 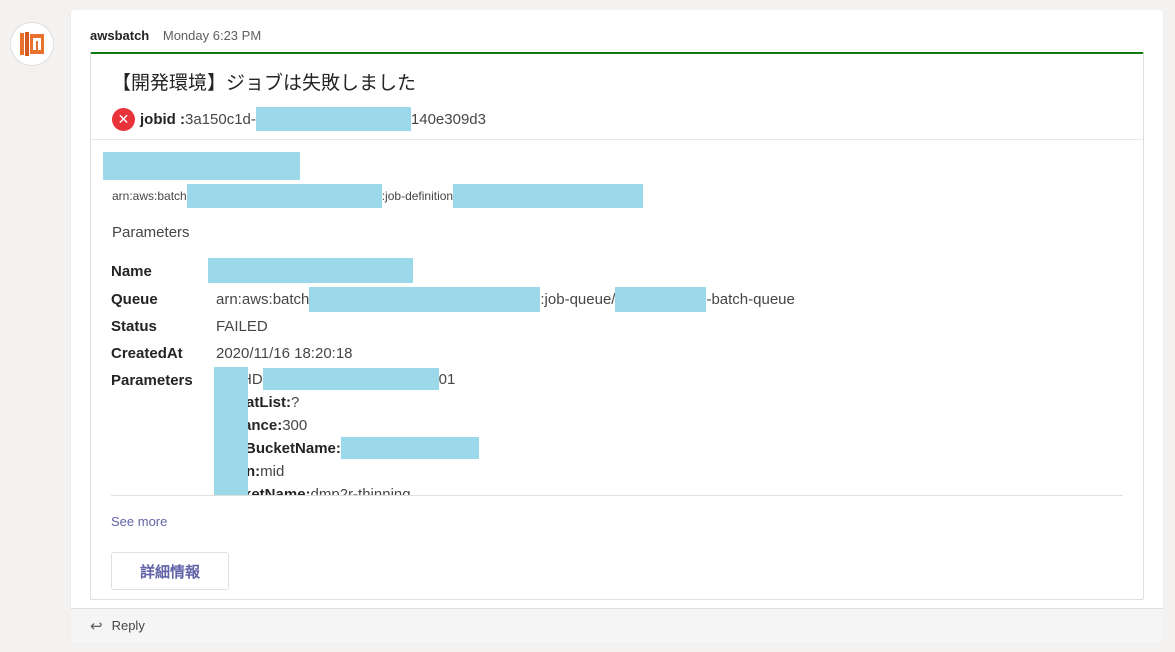 I want to click on card-title: 【開発環境】ジョブは失敗しました, so click(x=264, y=83).